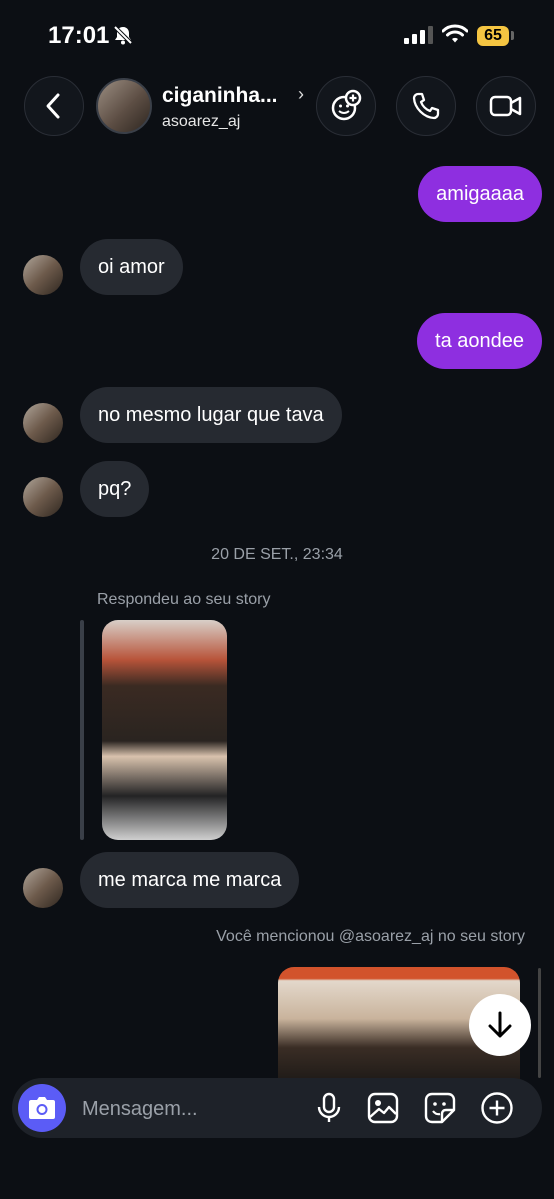 This screenshot has width=554, height=1199. Describe the element at coordinates (512, 35) in the screenshot. I see `battery-cap` at that location.